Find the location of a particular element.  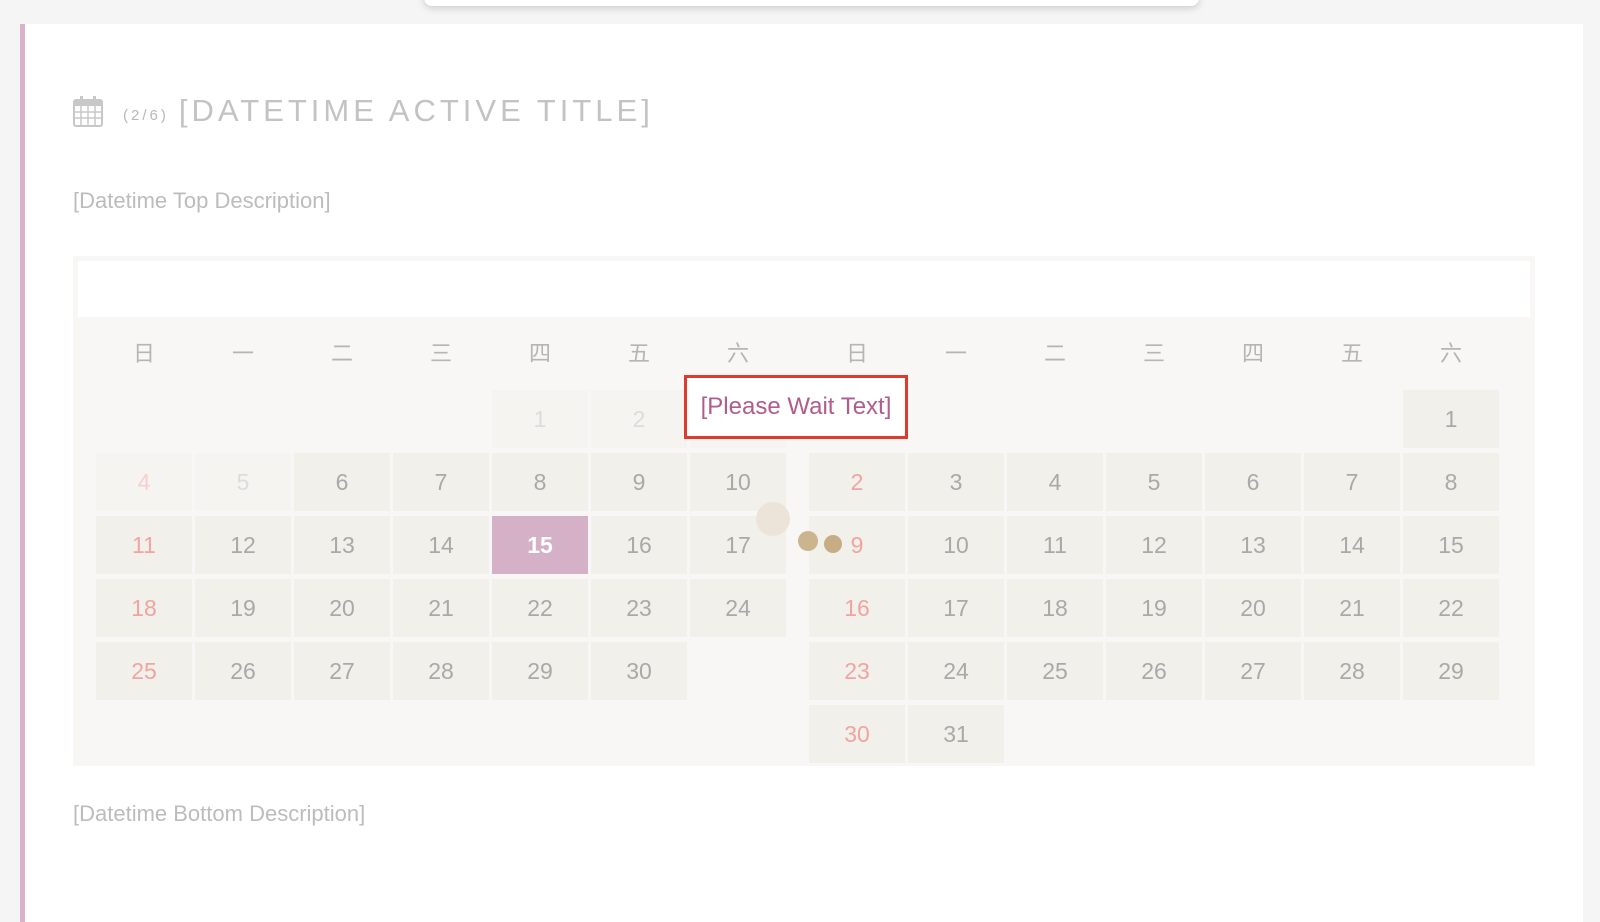

bottom-description: [Datetime Bottom Description] is located at coordinates (219, 813).